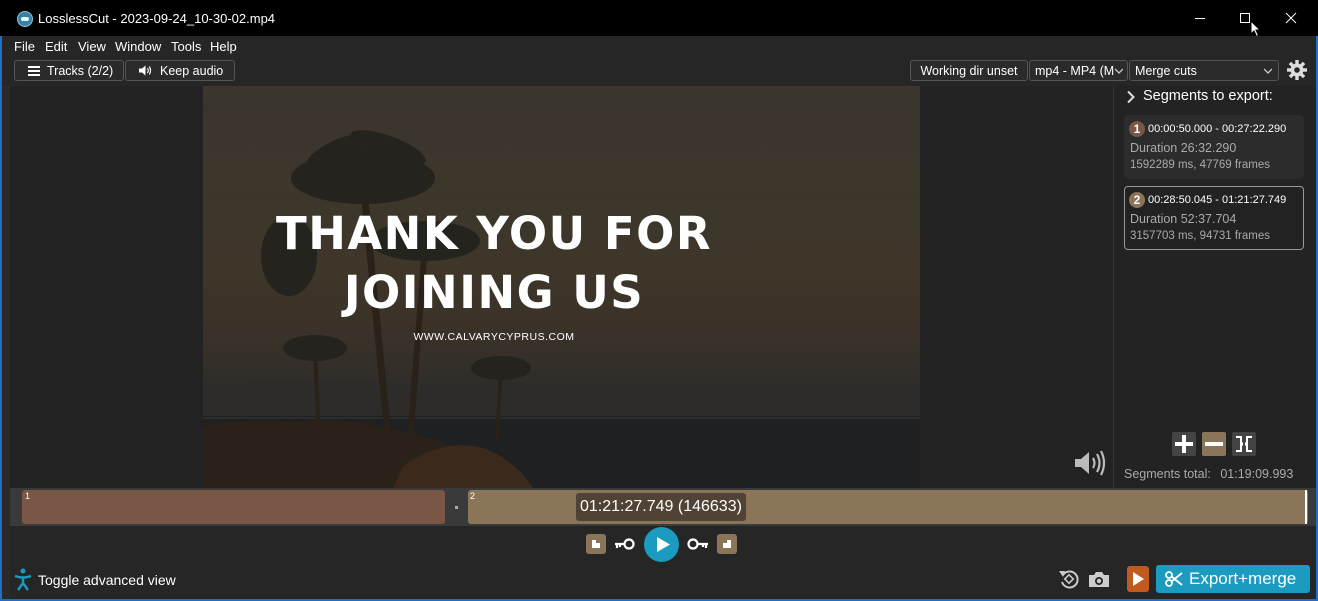  What do you see at coordinates (1200, 236) in the screenshot?
I see `segment-ms-frames: 3157703 ms, 94731 frames` at bounding box center [1200, 236].